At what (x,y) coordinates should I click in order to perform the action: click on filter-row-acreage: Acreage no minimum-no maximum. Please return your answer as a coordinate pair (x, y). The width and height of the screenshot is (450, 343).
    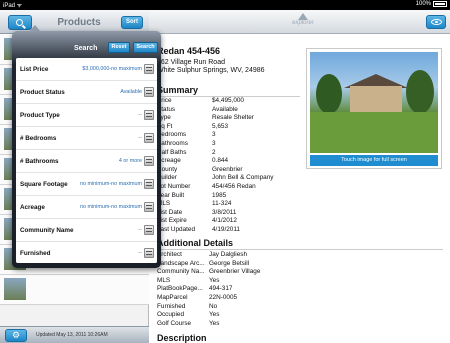
    Looking at the image, I should click on (86, 207).